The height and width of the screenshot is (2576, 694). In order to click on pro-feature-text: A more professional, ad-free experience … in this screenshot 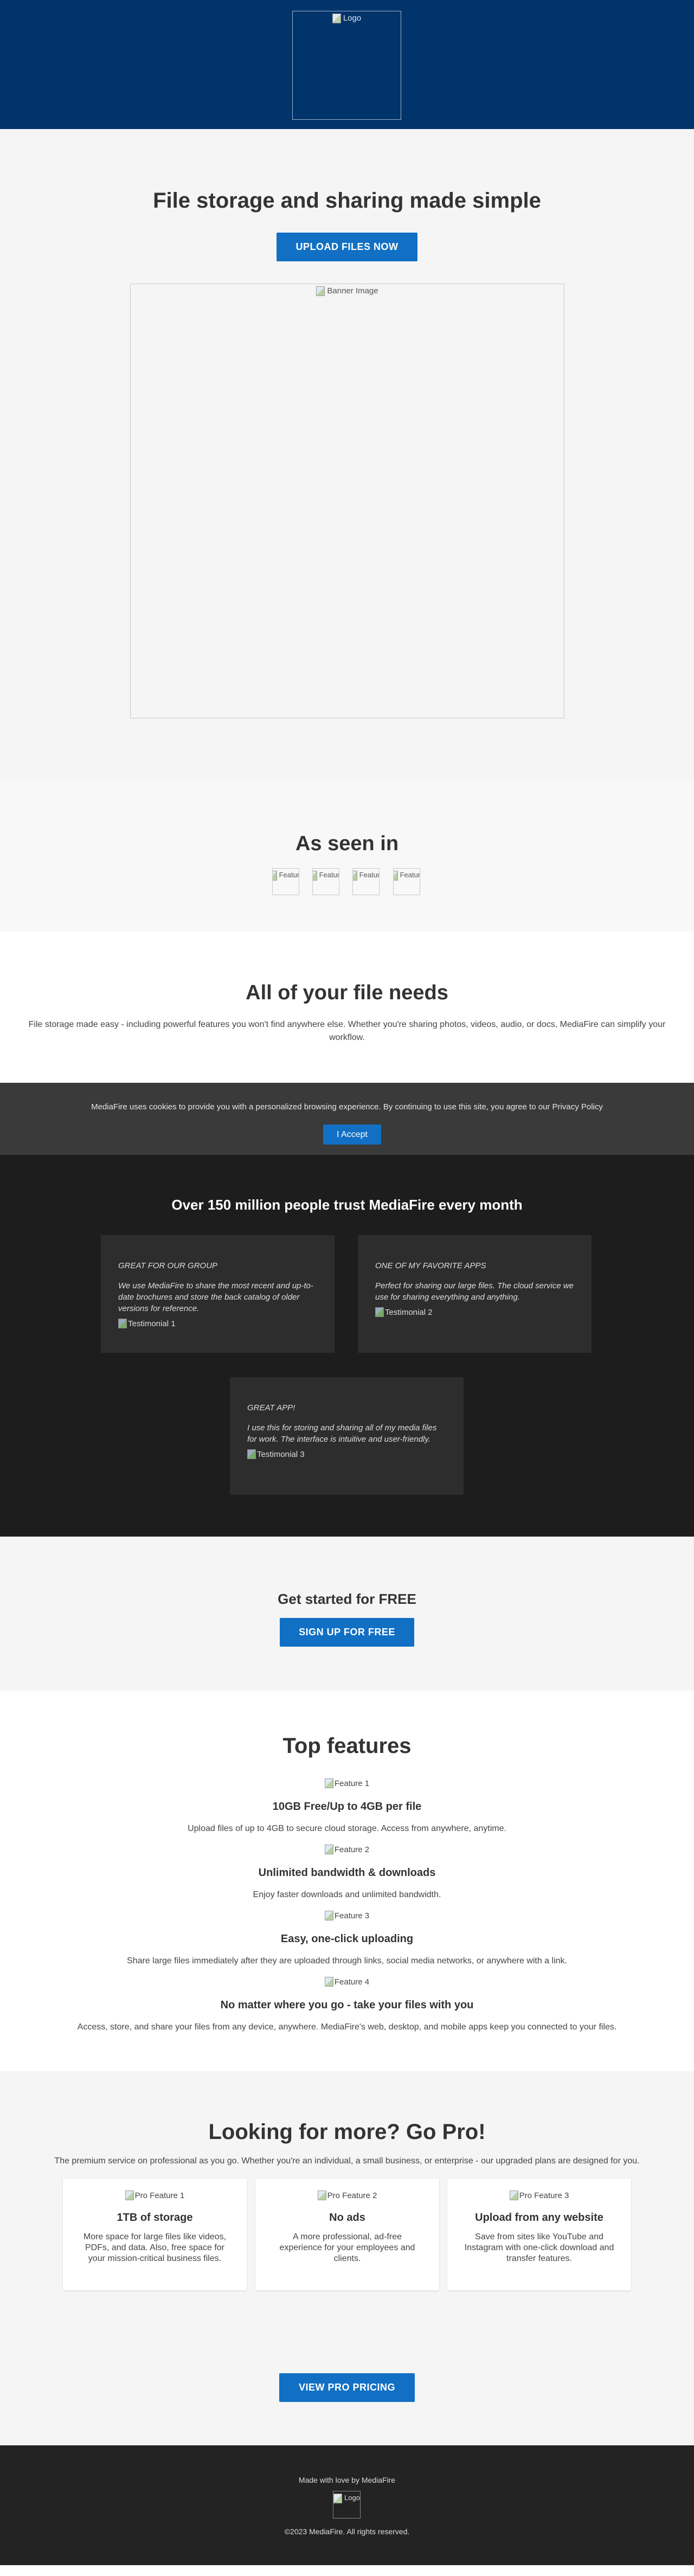, I will do `click(347, 2247)`.